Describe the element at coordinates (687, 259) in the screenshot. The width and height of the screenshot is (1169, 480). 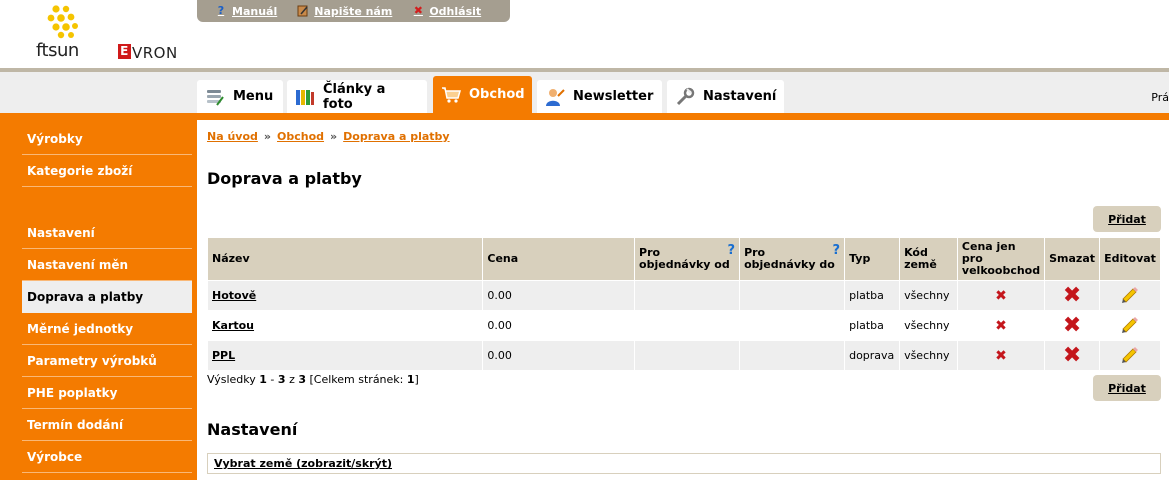
I see `col-header-orders-from: ? Pro objednávky od` at that location.